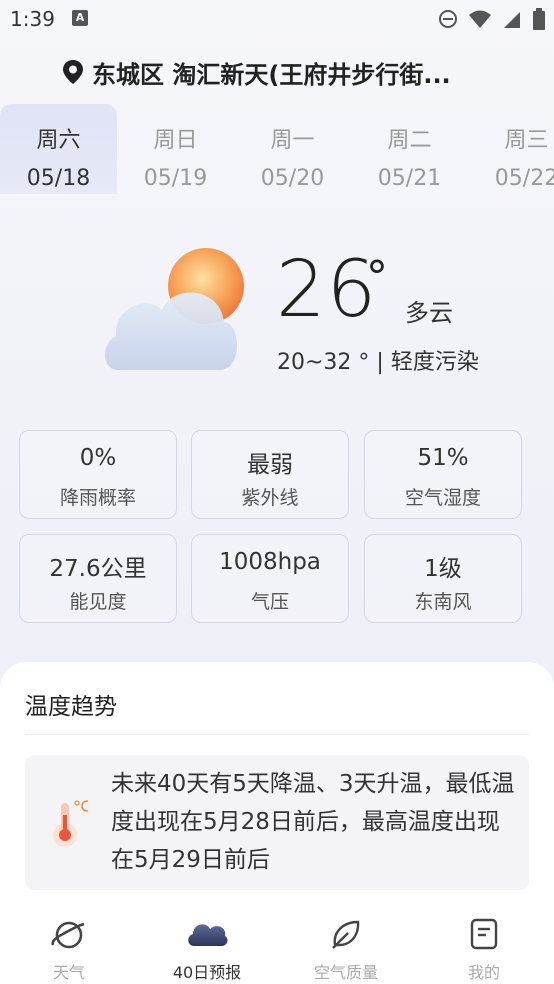 Image resolution: width=554 pixels, height=984 pixels. Describe the element at coordinates (269, 602) in the screenshot. I see `stat-label: 气压` at that location.